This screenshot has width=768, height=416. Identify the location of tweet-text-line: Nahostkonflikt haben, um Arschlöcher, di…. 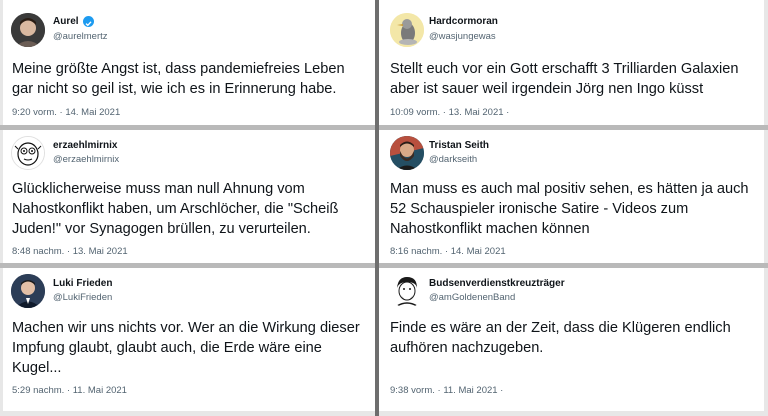
(175, 209).